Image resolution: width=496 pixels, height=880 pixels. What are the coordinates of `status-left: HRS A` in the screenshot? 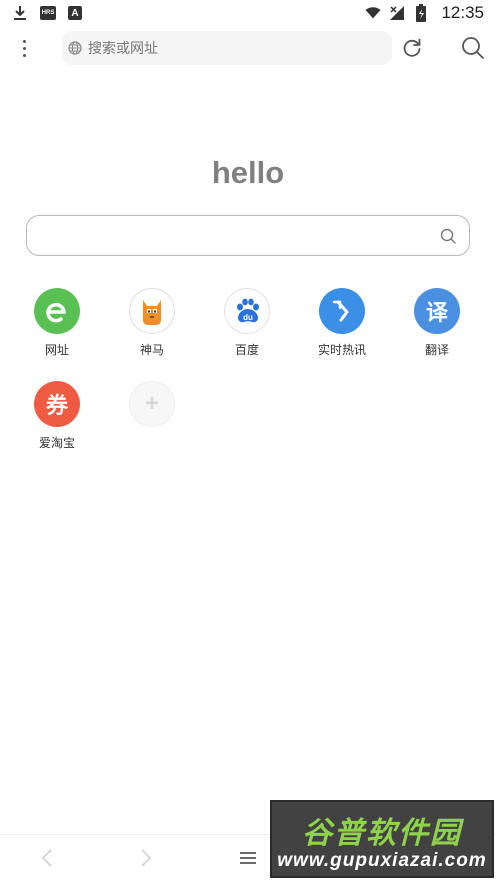 It's located at (47, 13).